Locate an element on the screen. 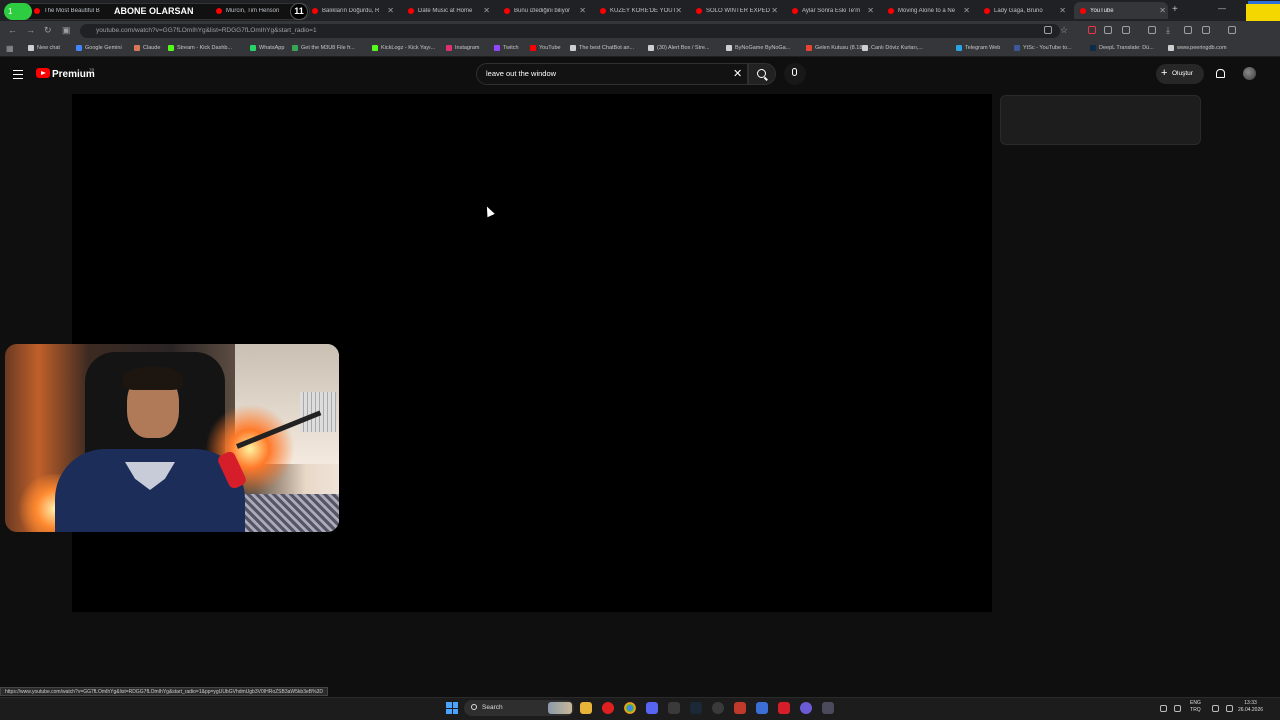  bookmark-item: YouTube is located at coordinates (545, 48).